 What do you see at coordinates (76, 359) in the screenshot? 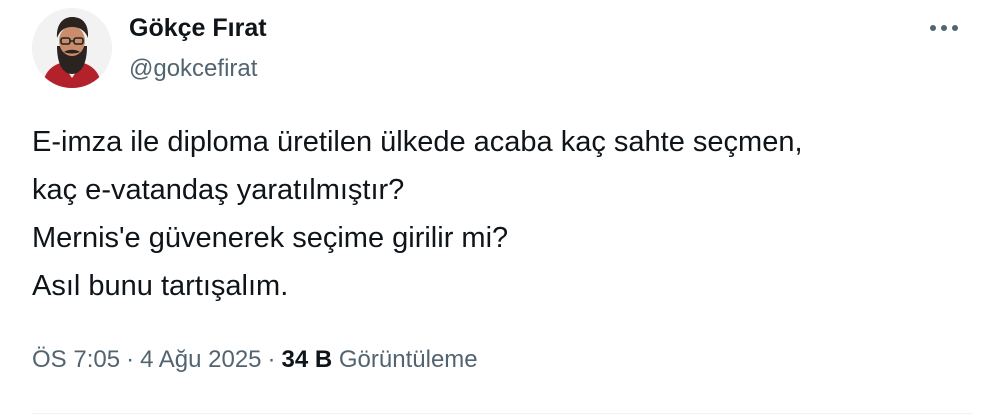
I see `tweet-time: ÖS 7:05` at bounding box center [76, 359].